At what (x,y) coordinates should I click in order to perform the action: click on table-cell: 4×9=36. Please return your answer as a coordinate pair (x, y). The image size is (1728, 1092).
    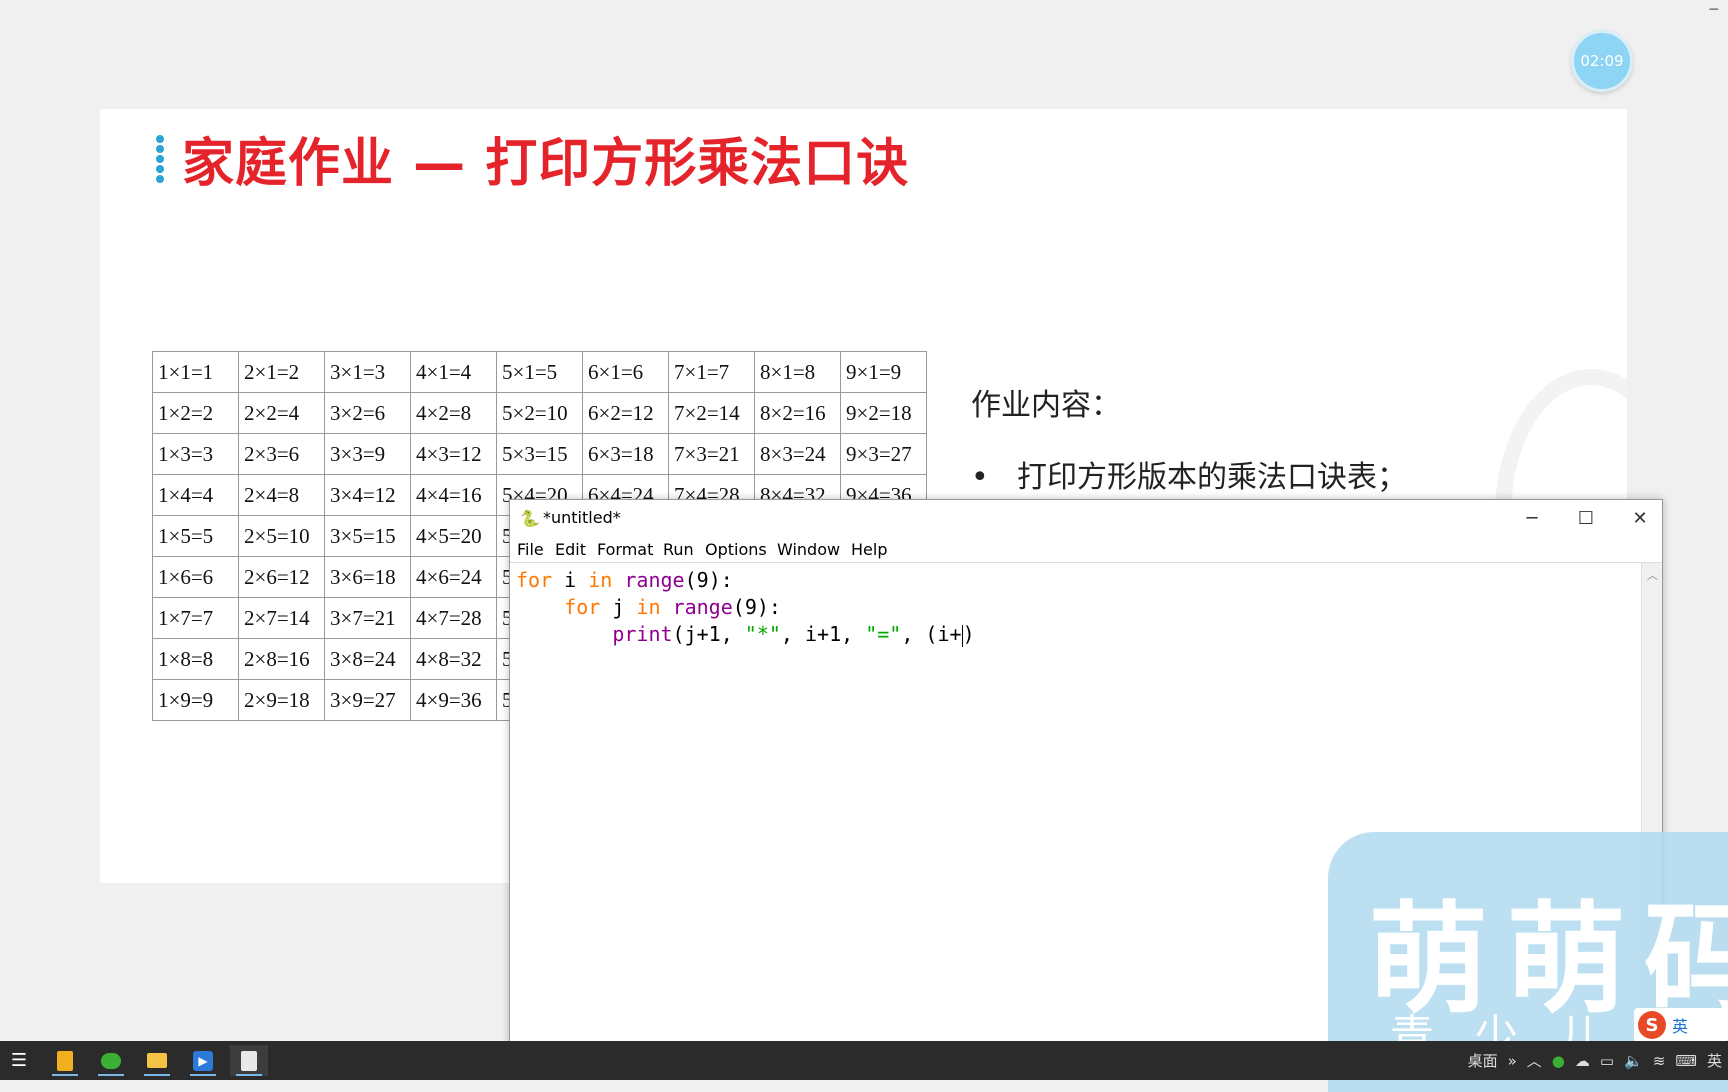
    Looking at the image, I should click on (453, 700).